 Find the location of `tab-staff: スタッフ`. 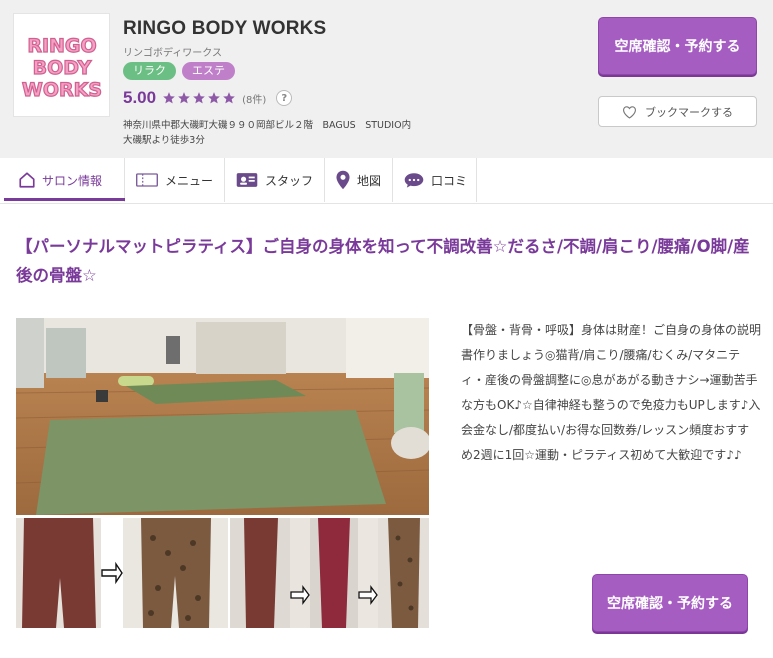

tab-staff: スタッフ is located at coordinates (275, 180).